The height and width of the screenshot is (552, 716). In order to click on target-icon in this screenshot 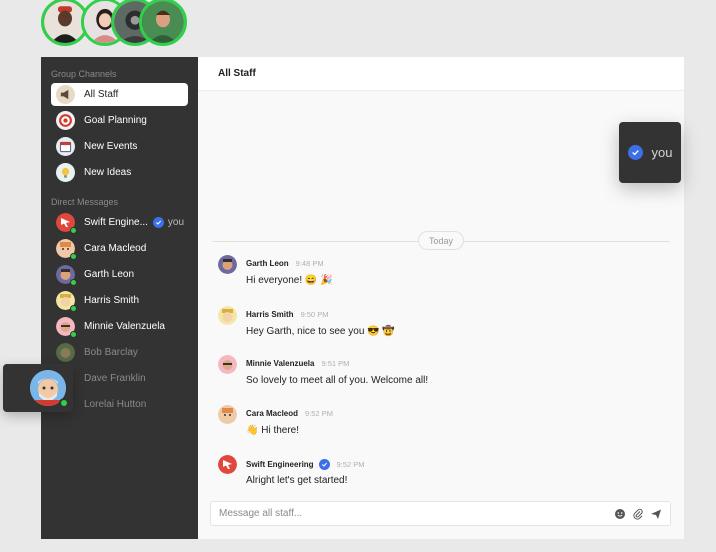, I will do `click(65, 120)`.